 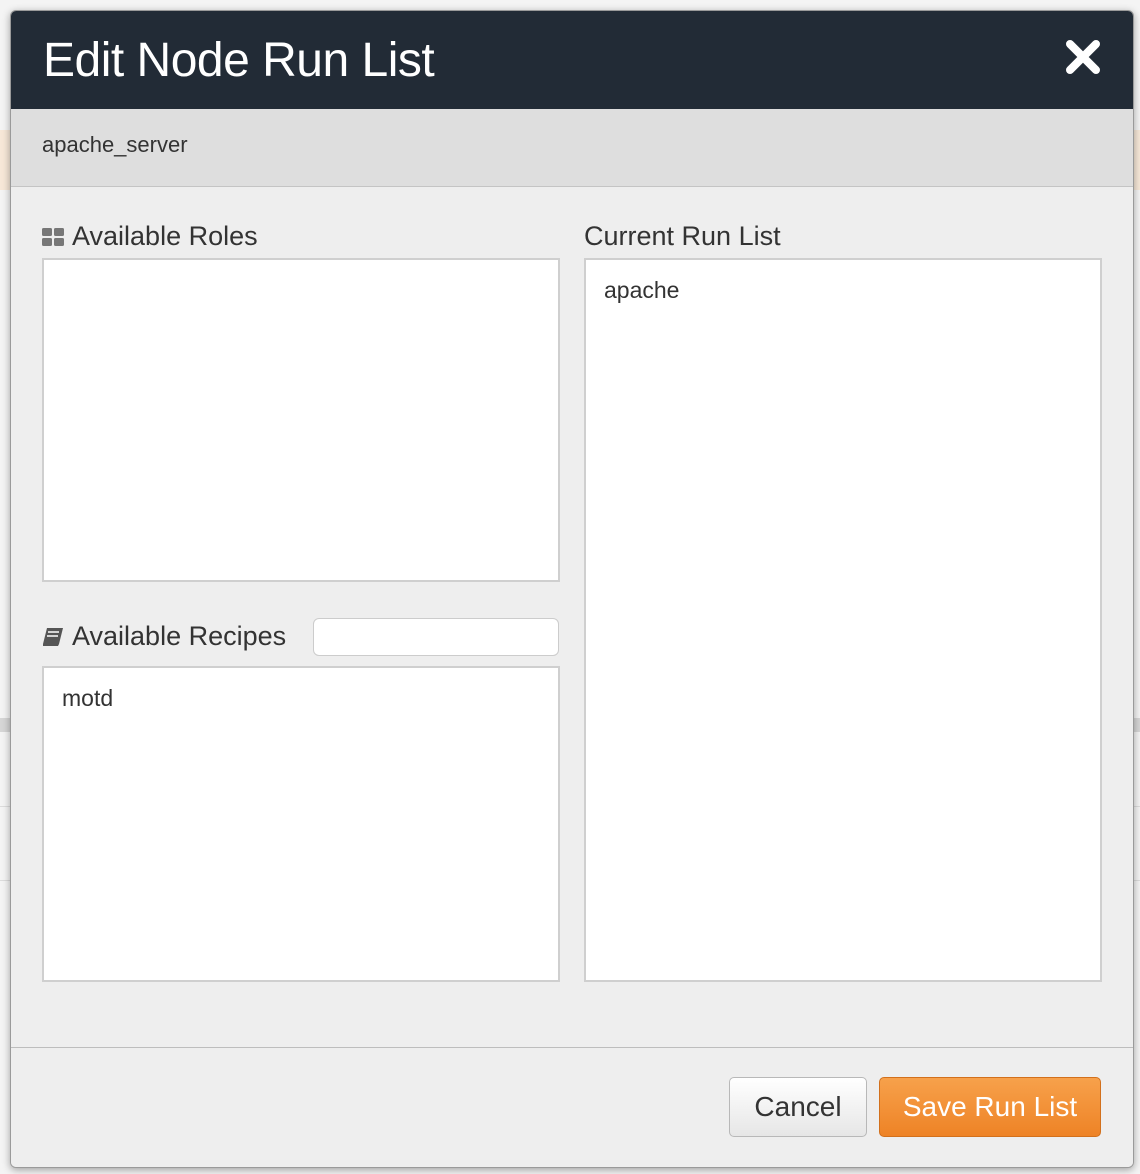 What do you see at coordinates (436, 637) in the screenshot?
I see `recipe-filter-input` at bounding box center [436, 637].